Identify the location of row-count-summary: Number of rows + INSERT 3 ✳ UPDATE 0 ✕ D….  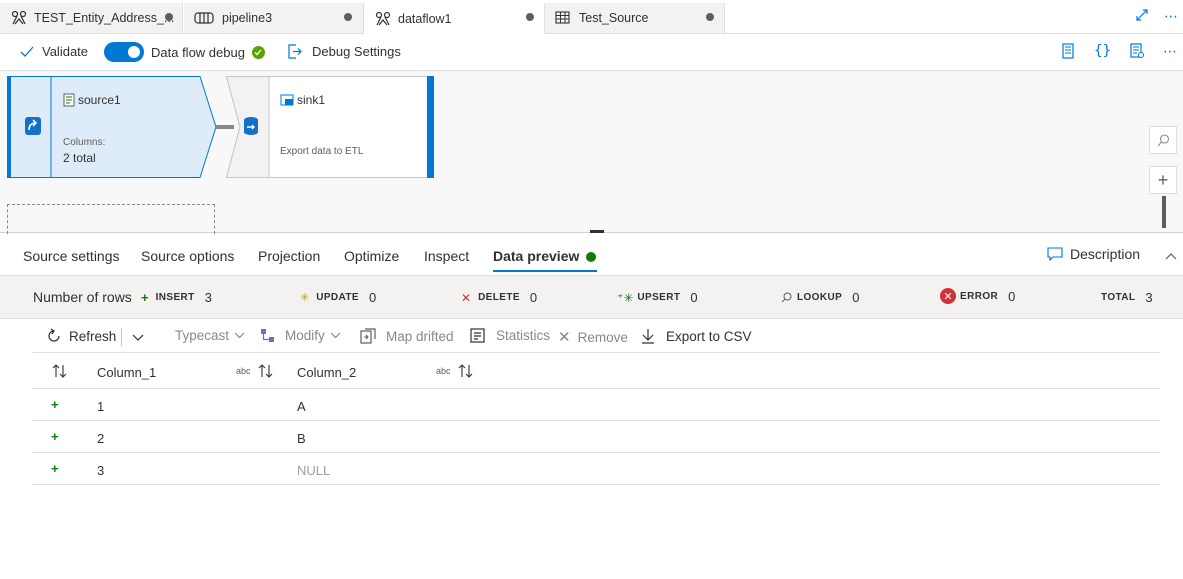
(591, 297).